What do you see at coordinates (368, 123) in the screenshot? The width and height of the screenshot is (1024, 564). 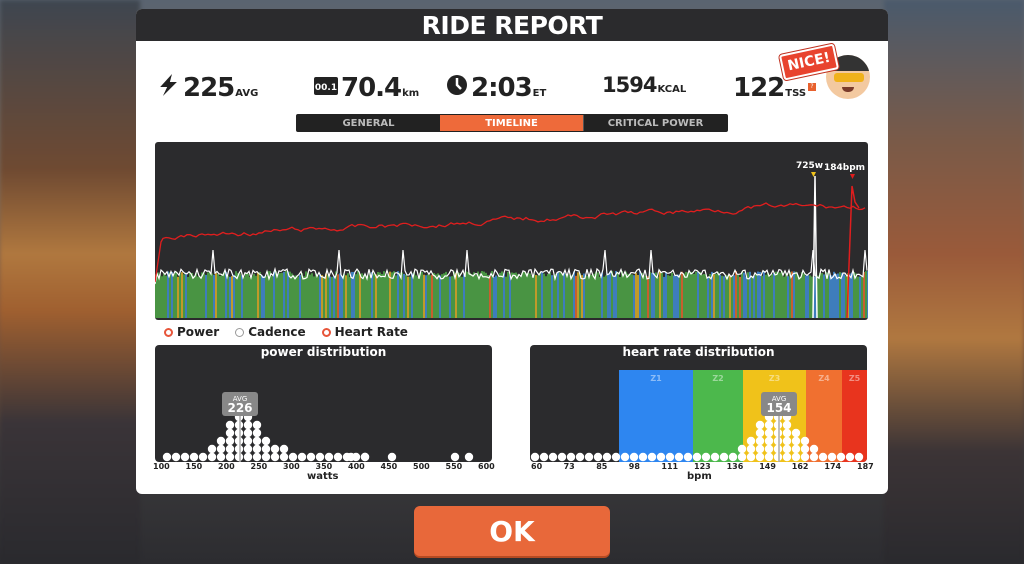 I see `tab-general: GENERAL` at bounding box center [368, 123].